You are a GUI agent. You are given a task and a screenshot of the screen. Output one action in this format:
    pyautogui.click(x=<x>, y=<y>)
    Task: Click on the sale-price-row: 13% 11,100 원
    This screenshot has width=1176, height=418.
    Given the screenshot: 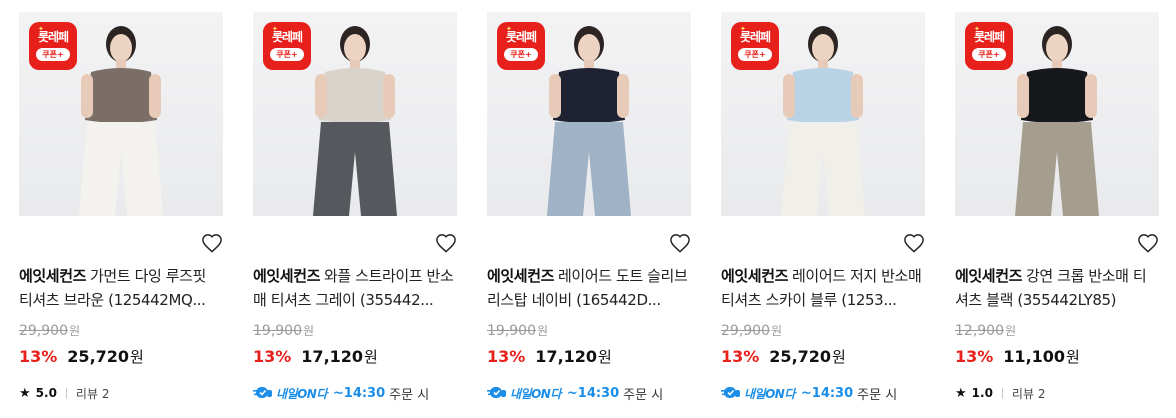 What is the action you would take?
    pyautogui.click(x=1017, y=357)
    